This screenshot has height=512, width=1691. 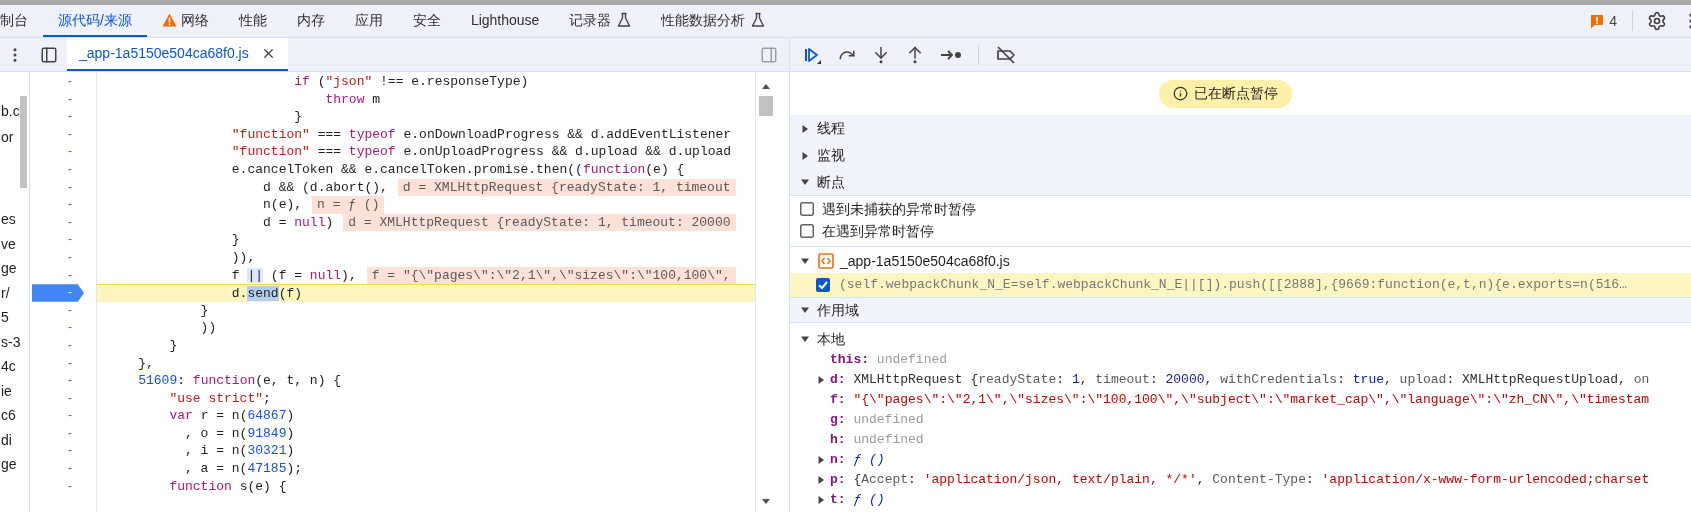 I want to click on step-out-icon, so click(x=915, y=54).